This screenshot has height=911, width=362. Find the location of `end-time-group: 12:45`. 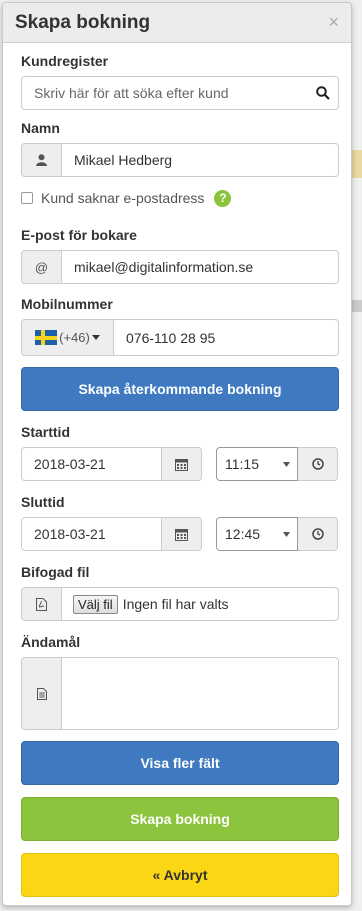

end-time-group: 12:45 is located at coordinates (277, 534).